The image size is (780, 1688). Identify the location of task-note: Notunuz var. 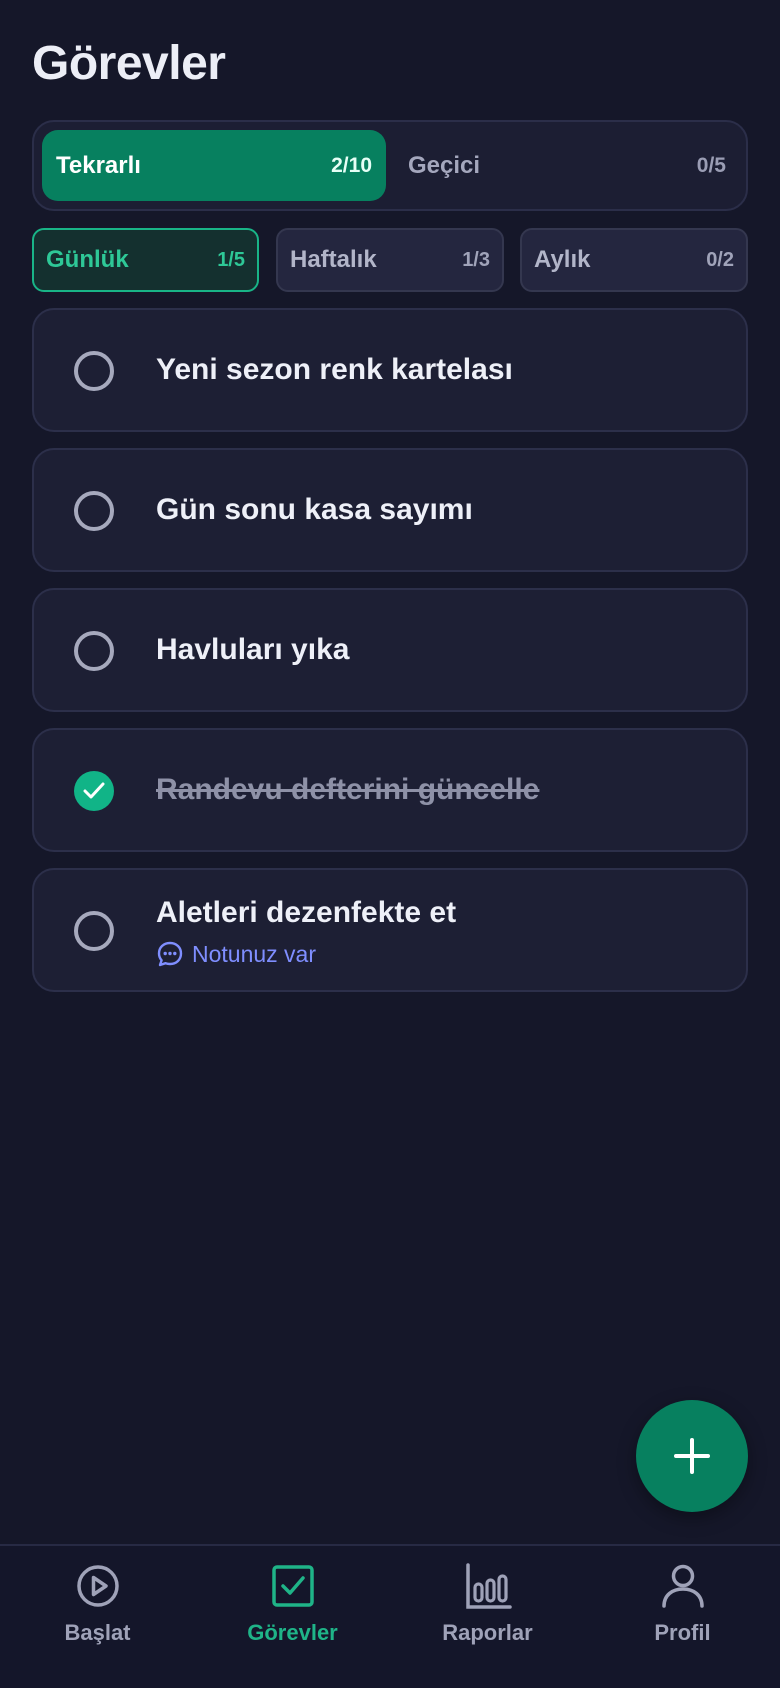
(236, 954).